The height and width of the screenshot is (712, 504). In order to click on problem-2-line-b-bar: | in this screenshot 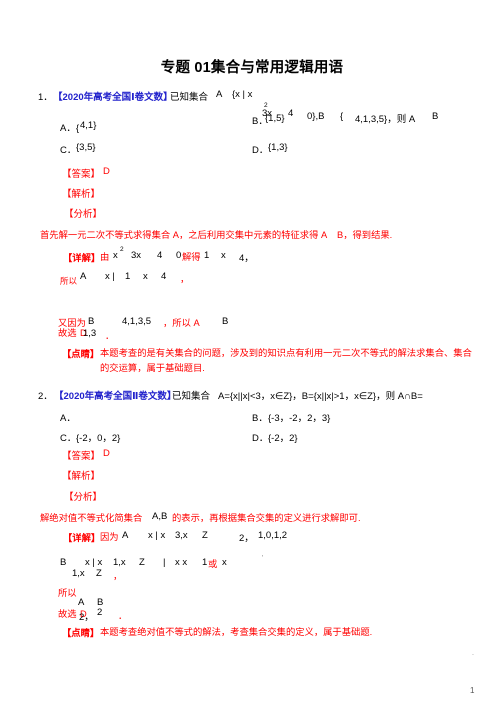, I will do `click(164, 562)`.